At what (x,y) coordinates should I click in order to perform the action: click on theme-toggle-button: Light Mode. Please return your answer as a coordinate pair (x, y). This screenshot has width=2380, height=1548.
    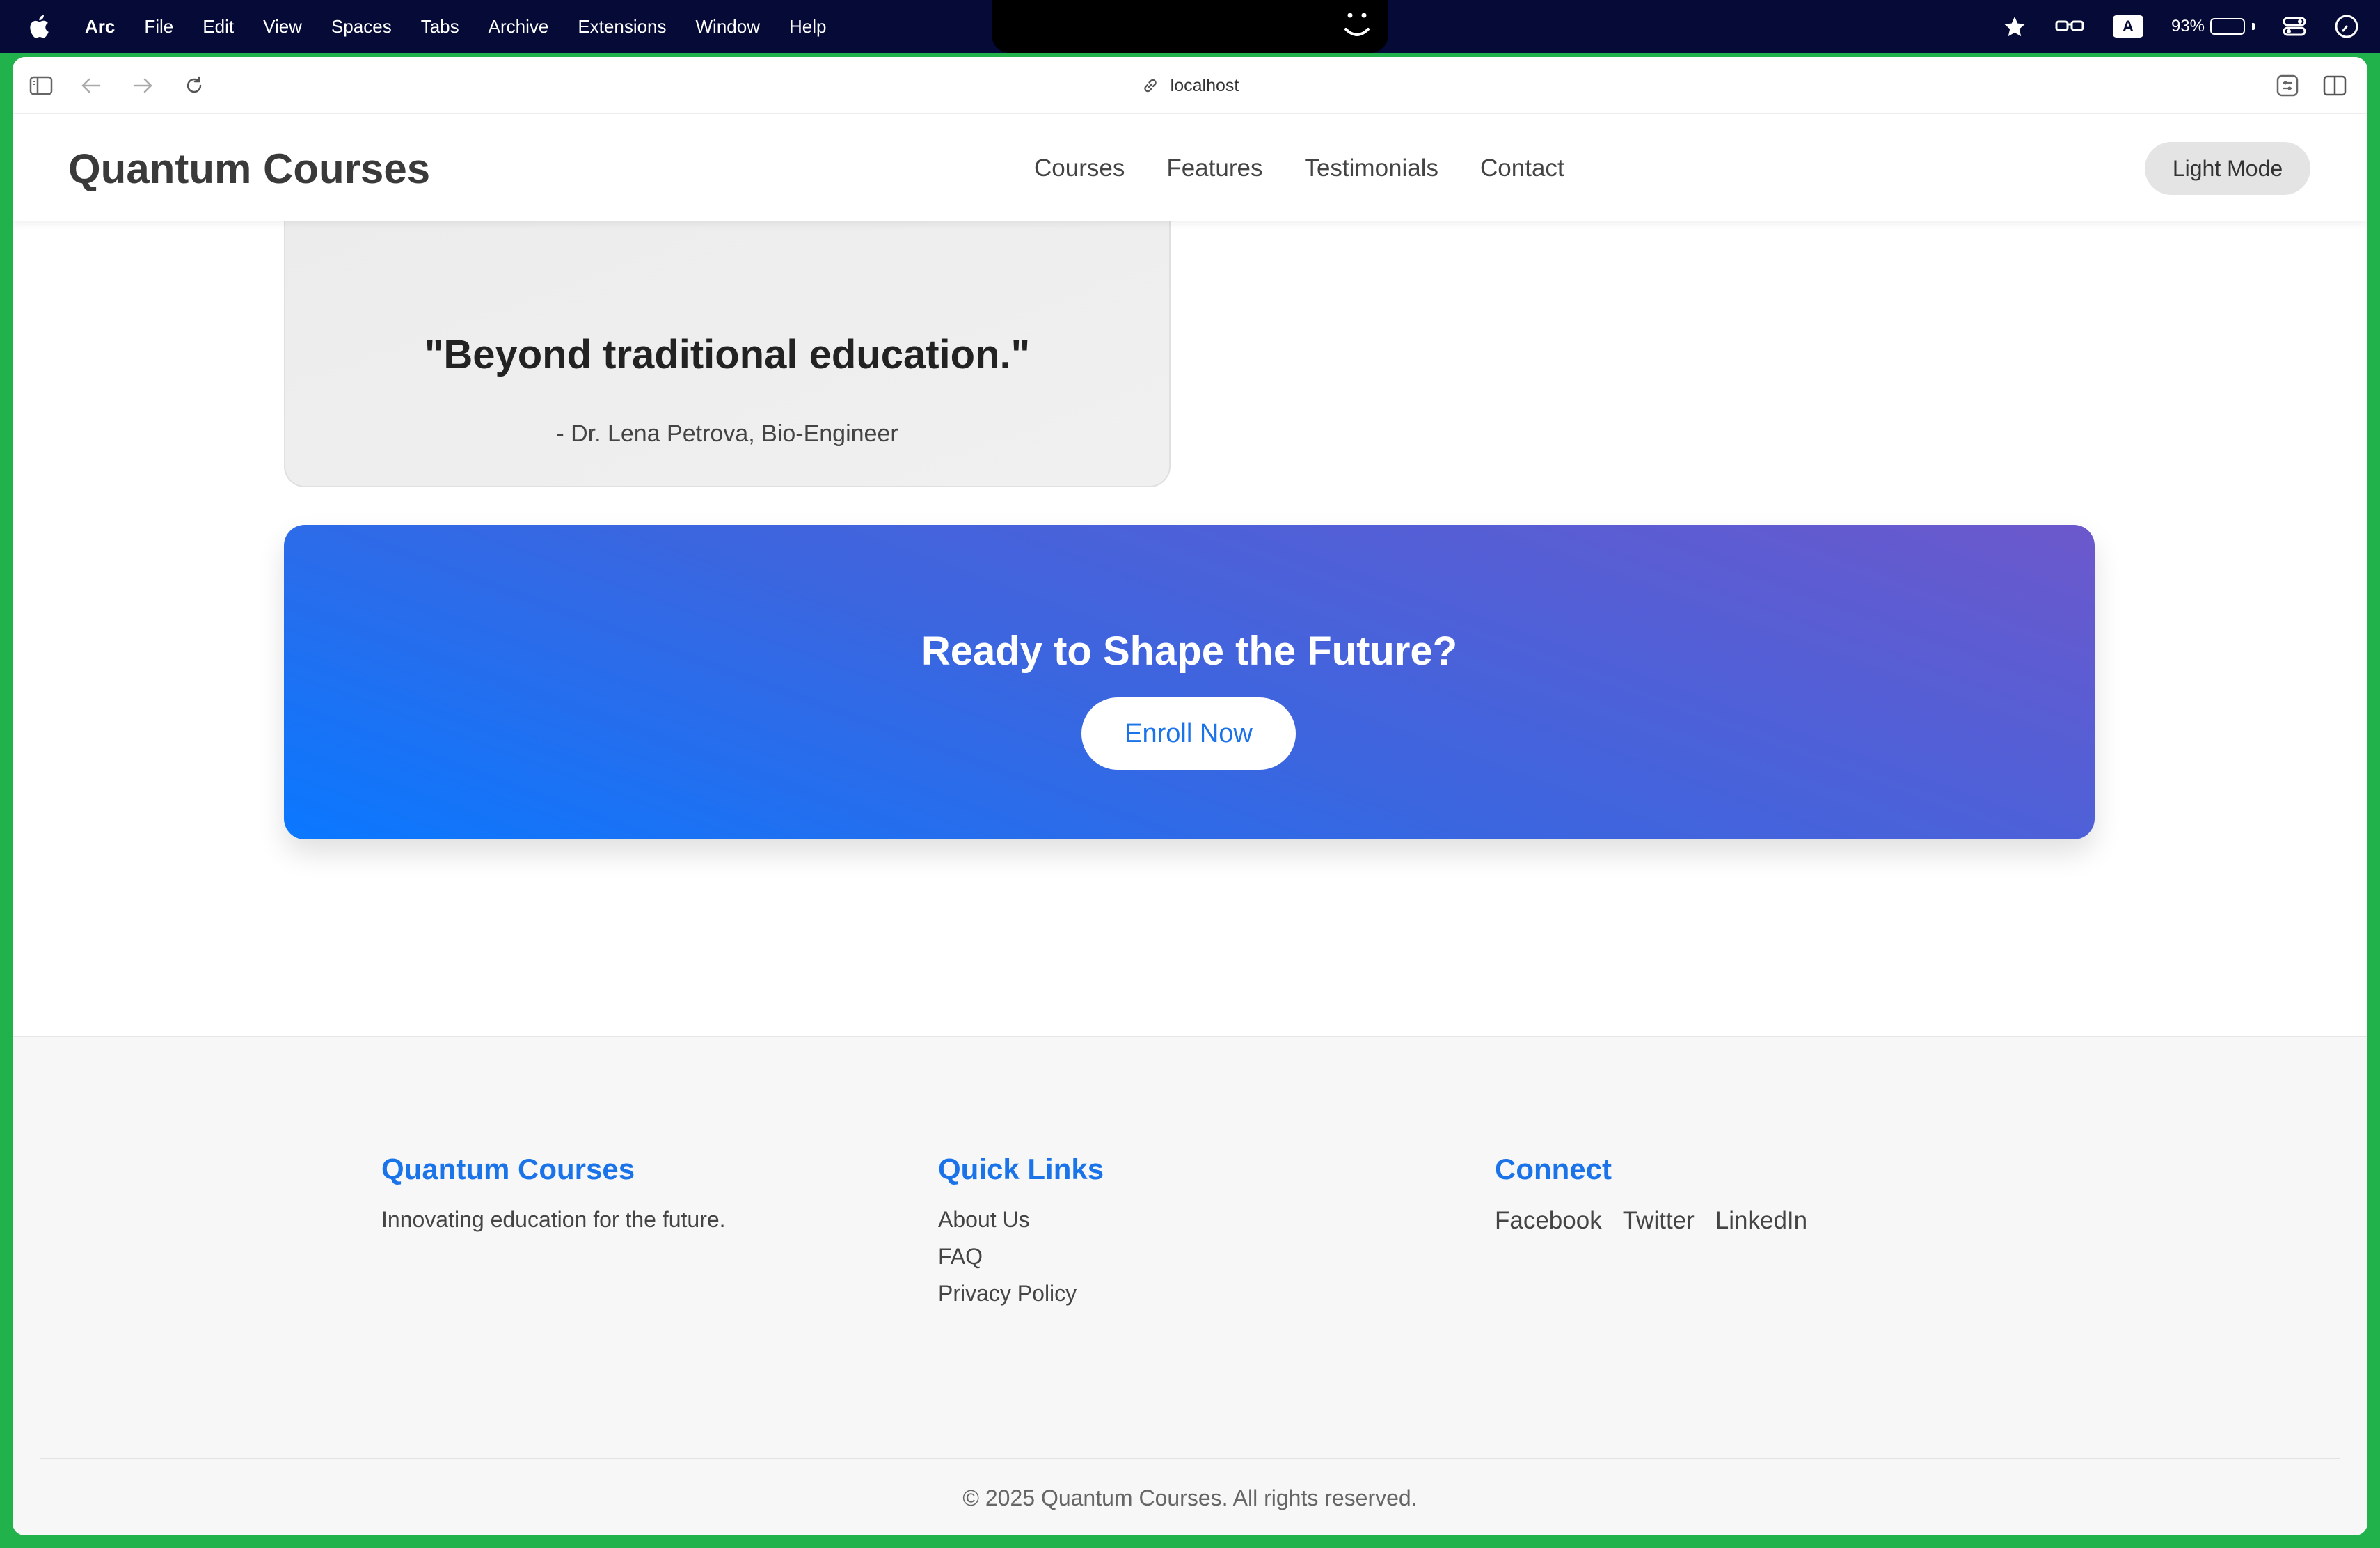
    Looking at the image, I should click on (2227, 168).